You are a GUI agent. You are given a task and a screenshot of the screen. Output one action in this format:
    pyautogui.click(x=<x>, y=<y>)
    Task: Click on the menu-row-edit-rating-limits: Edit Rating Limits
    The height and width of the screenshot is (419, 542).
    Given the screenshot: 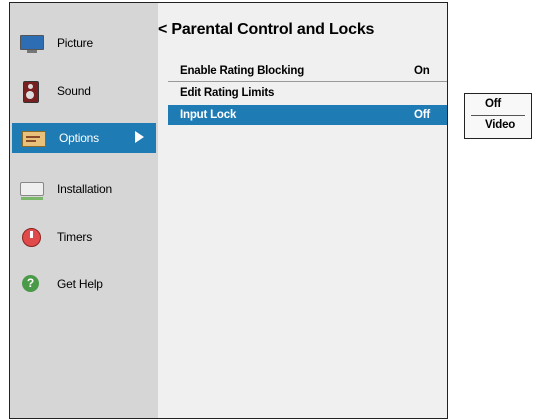 What is the action you would take?
    pyautogui.click(x=307, y=93)
    